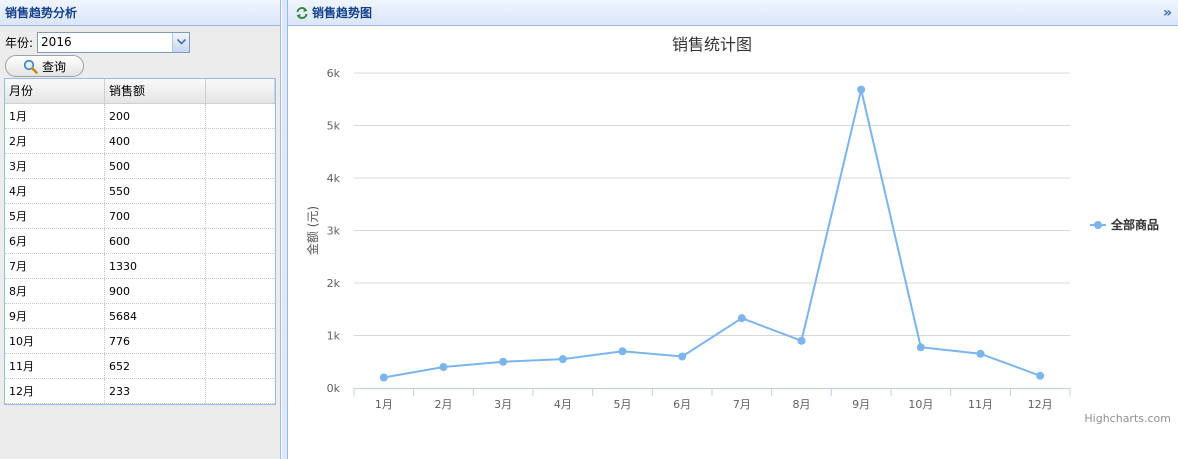 This screenshot has width=1178, height=459. Describe the element at coordinates (55, 141) in the screenshot. I see `month-cell: 2月` at that location.